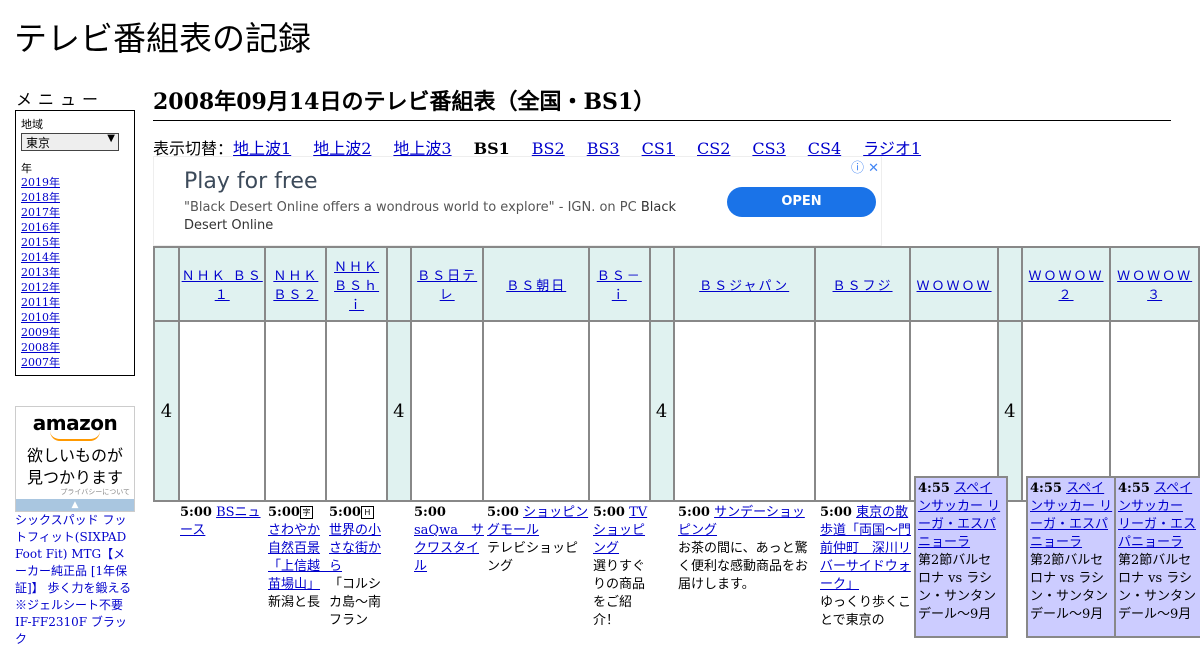  I want to click on year-link-2012: 2012年, so click(40, 287).